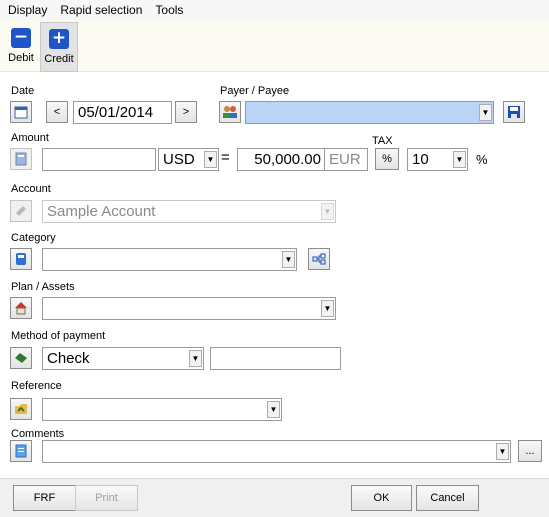 This screenshot has width=549, height=517. What do you see at coordinates (44, 498) in the screenshot?
I see `frf-button: FRF` at bounding box center [44, 498].